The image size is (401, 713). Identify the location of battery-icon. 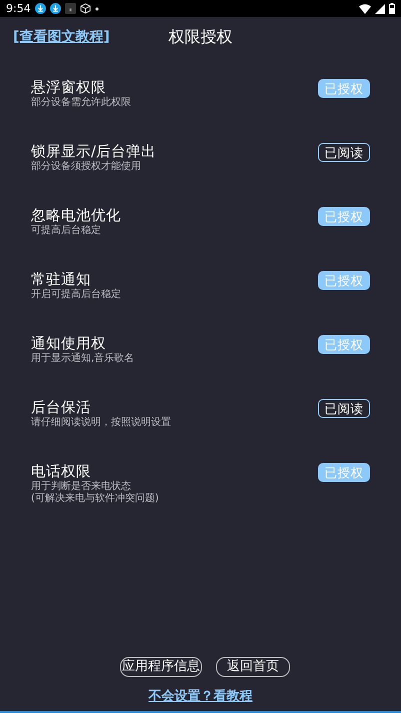
(392, 8).